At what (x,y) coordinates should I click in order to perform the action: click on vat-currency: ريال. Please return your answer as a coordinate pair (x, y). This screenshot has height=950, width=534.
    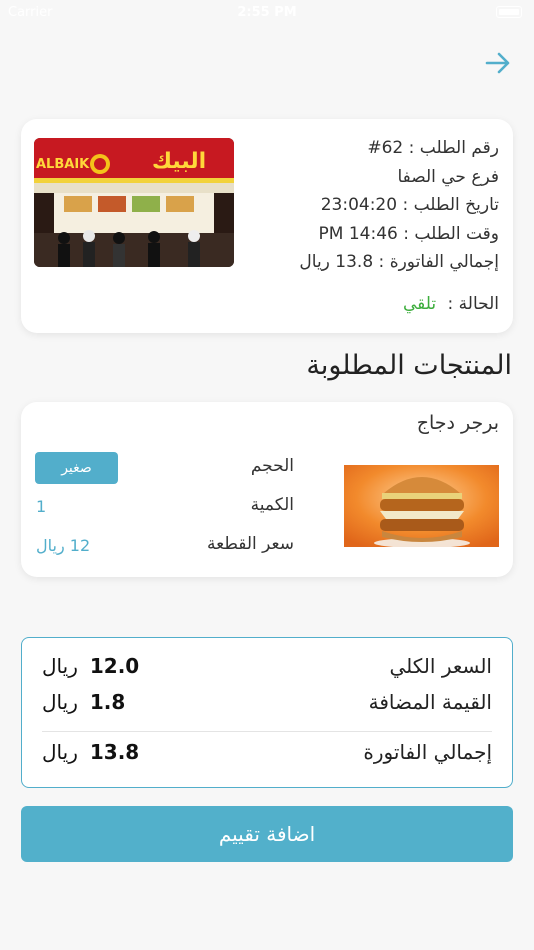
    Looking at the image, I should click on (60, 702).